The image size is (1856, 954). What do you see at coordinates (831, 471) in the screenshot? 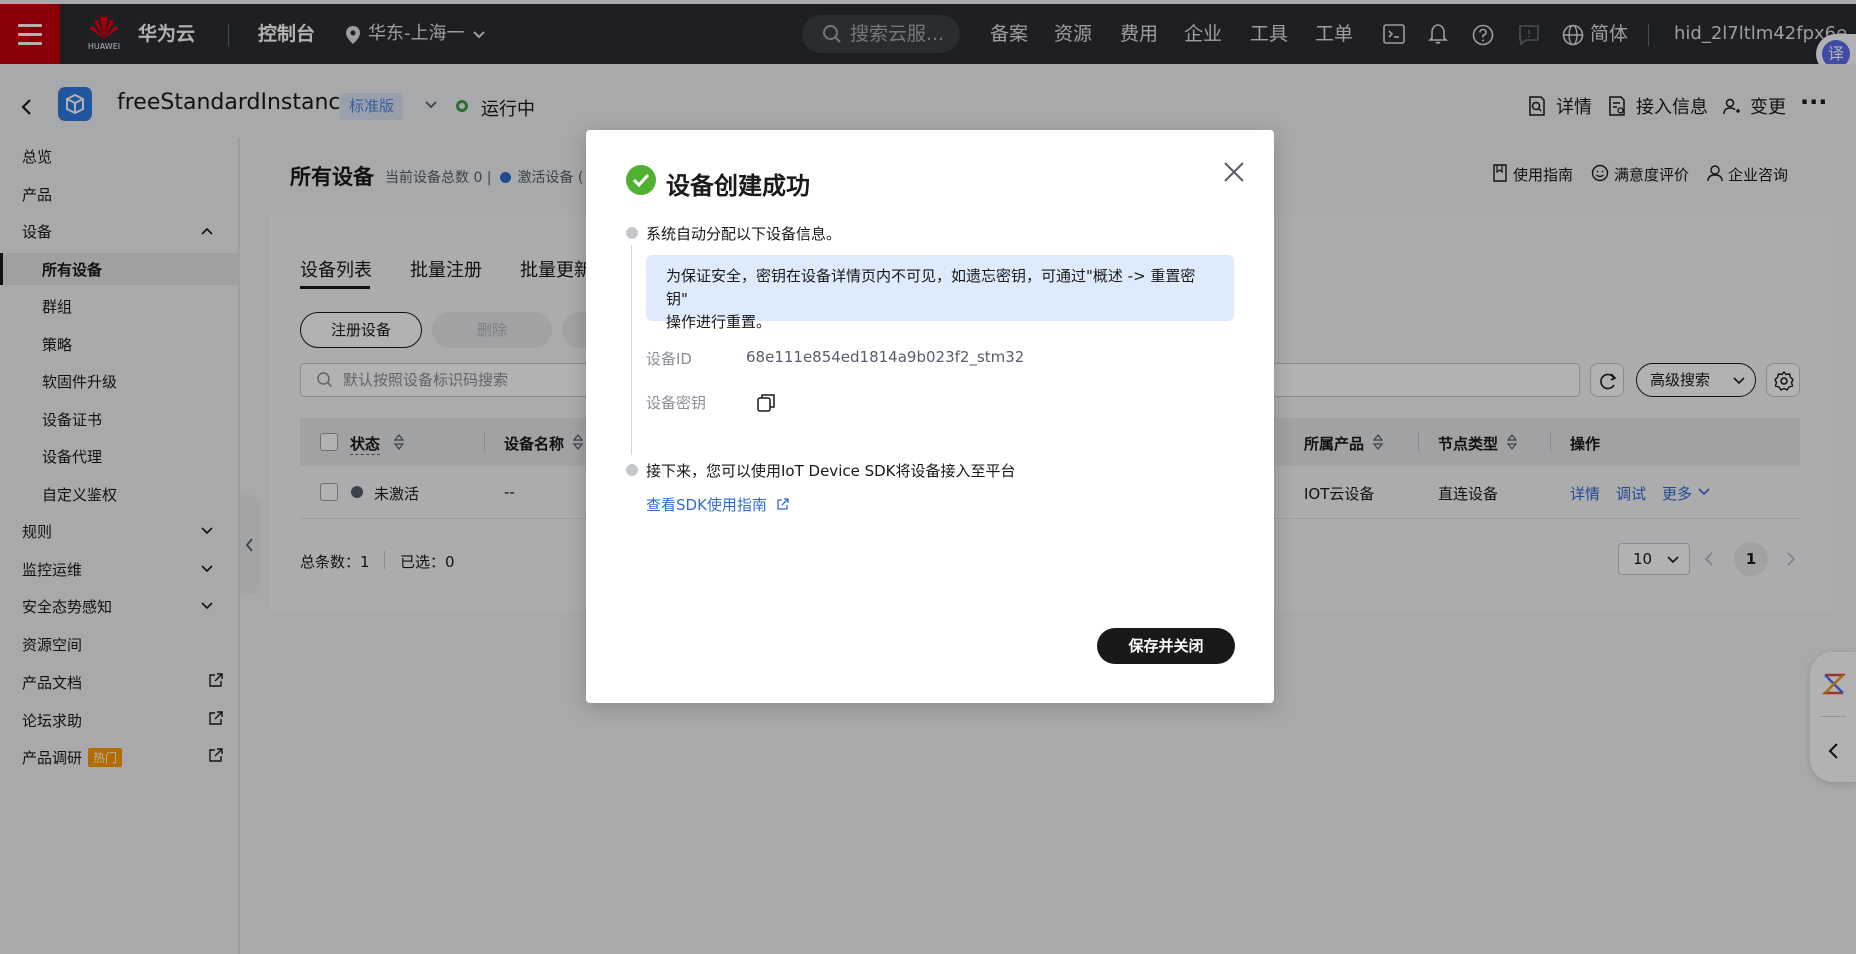
I see `step-2-text: 接下来，您可以使用IoT Device SDK将设备接入至平台` at bounding box center [831, 471].